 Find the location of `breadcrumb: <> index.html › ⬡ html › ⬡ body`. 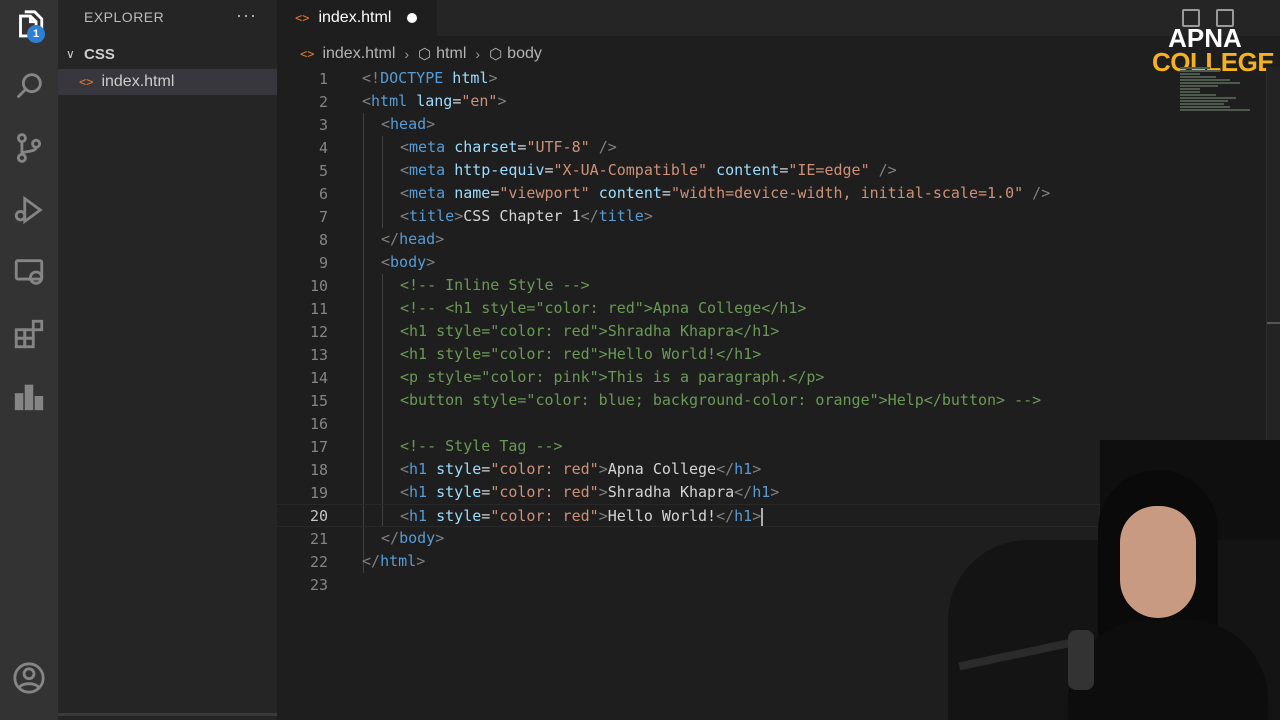

breadcrumb: <> index.html › ⬡ html › ⬡ body is located at coordinates (421, 54).